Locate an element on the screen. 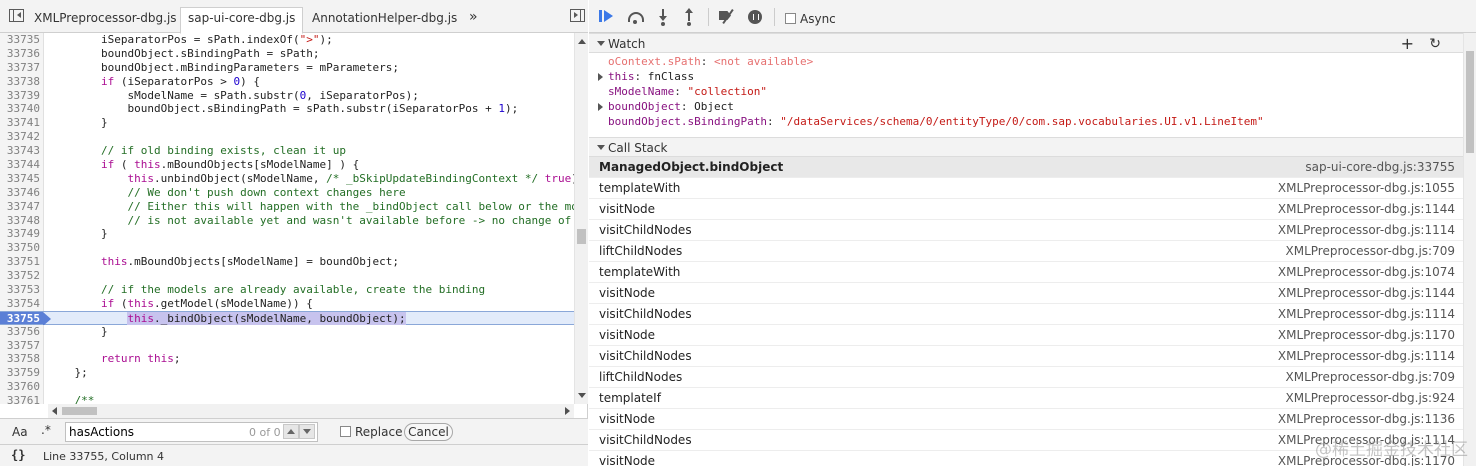  line-number: 33760 is located at coordinates (22, 387).